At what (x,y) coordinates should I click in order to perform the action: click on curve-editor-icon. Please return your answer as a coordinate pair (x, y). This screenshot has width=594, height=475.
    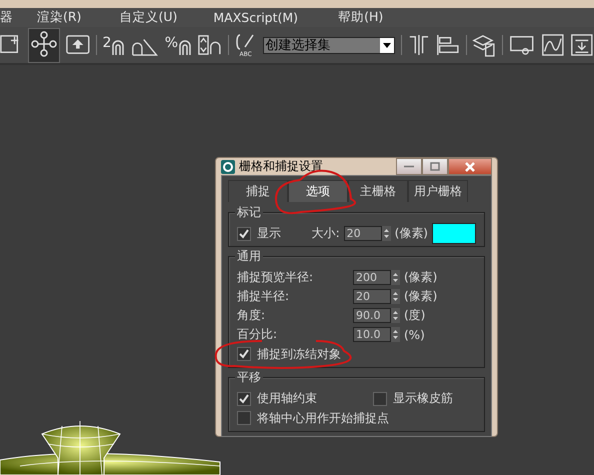
    Looking at the image, I should click on (552, 45).